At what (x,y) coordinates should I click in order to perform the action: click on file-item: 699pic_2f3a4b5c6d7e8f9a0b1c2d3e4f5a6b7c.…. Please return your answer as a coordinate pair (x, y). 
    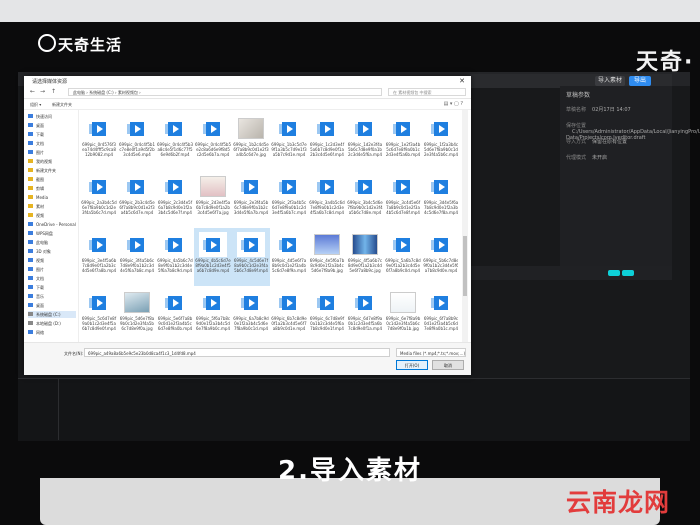
    Looking at the image, I should click on (289, 199).